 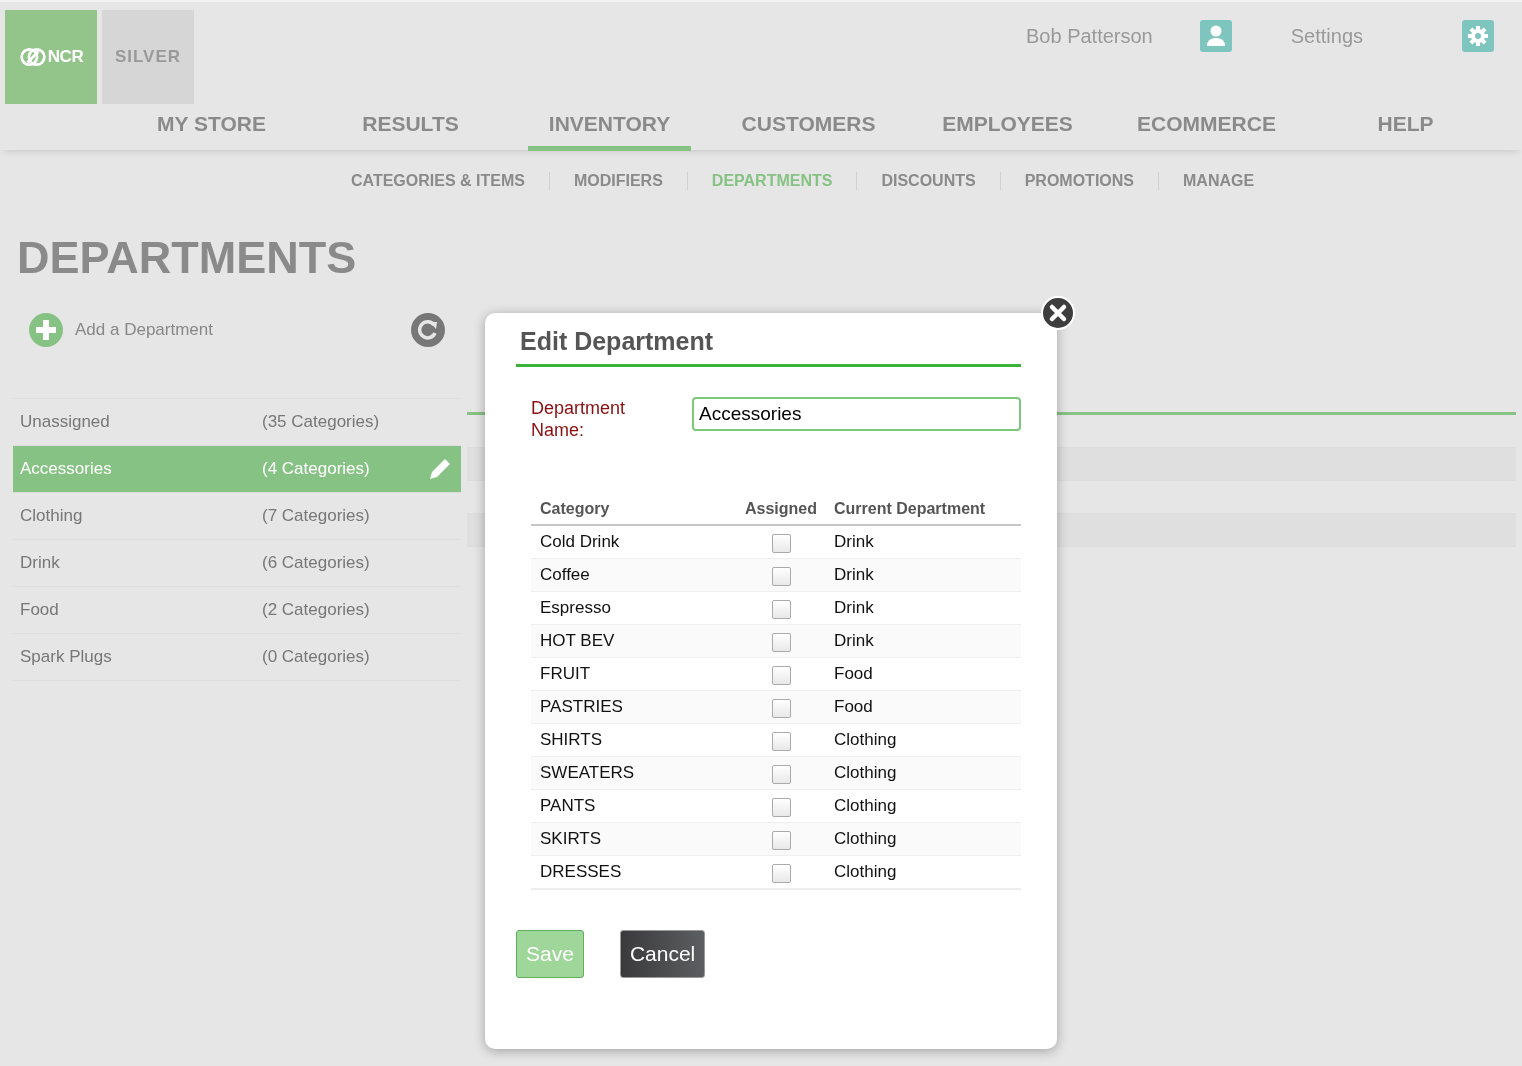 What do you see at coordinates (662, 954) in the screenshot?
I see `cancel-button: Cancel` at bounding box center [662, 954].